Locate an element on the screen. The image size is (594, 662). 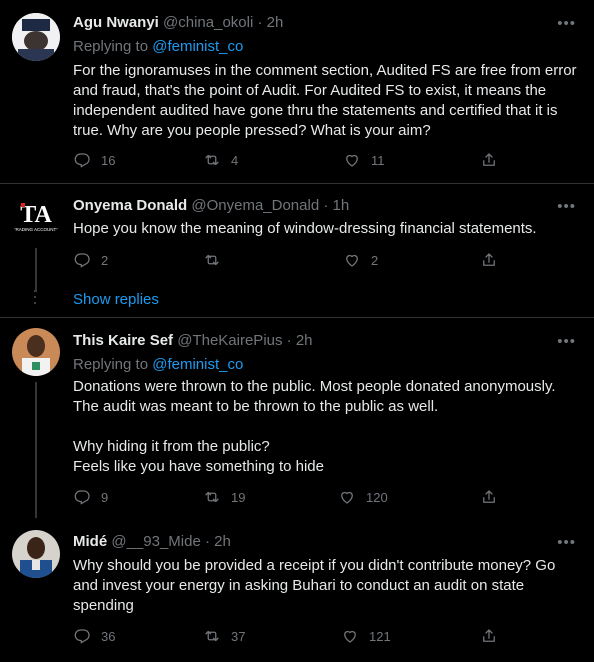
logo-letters: TA is located at coordinates (36, 215).